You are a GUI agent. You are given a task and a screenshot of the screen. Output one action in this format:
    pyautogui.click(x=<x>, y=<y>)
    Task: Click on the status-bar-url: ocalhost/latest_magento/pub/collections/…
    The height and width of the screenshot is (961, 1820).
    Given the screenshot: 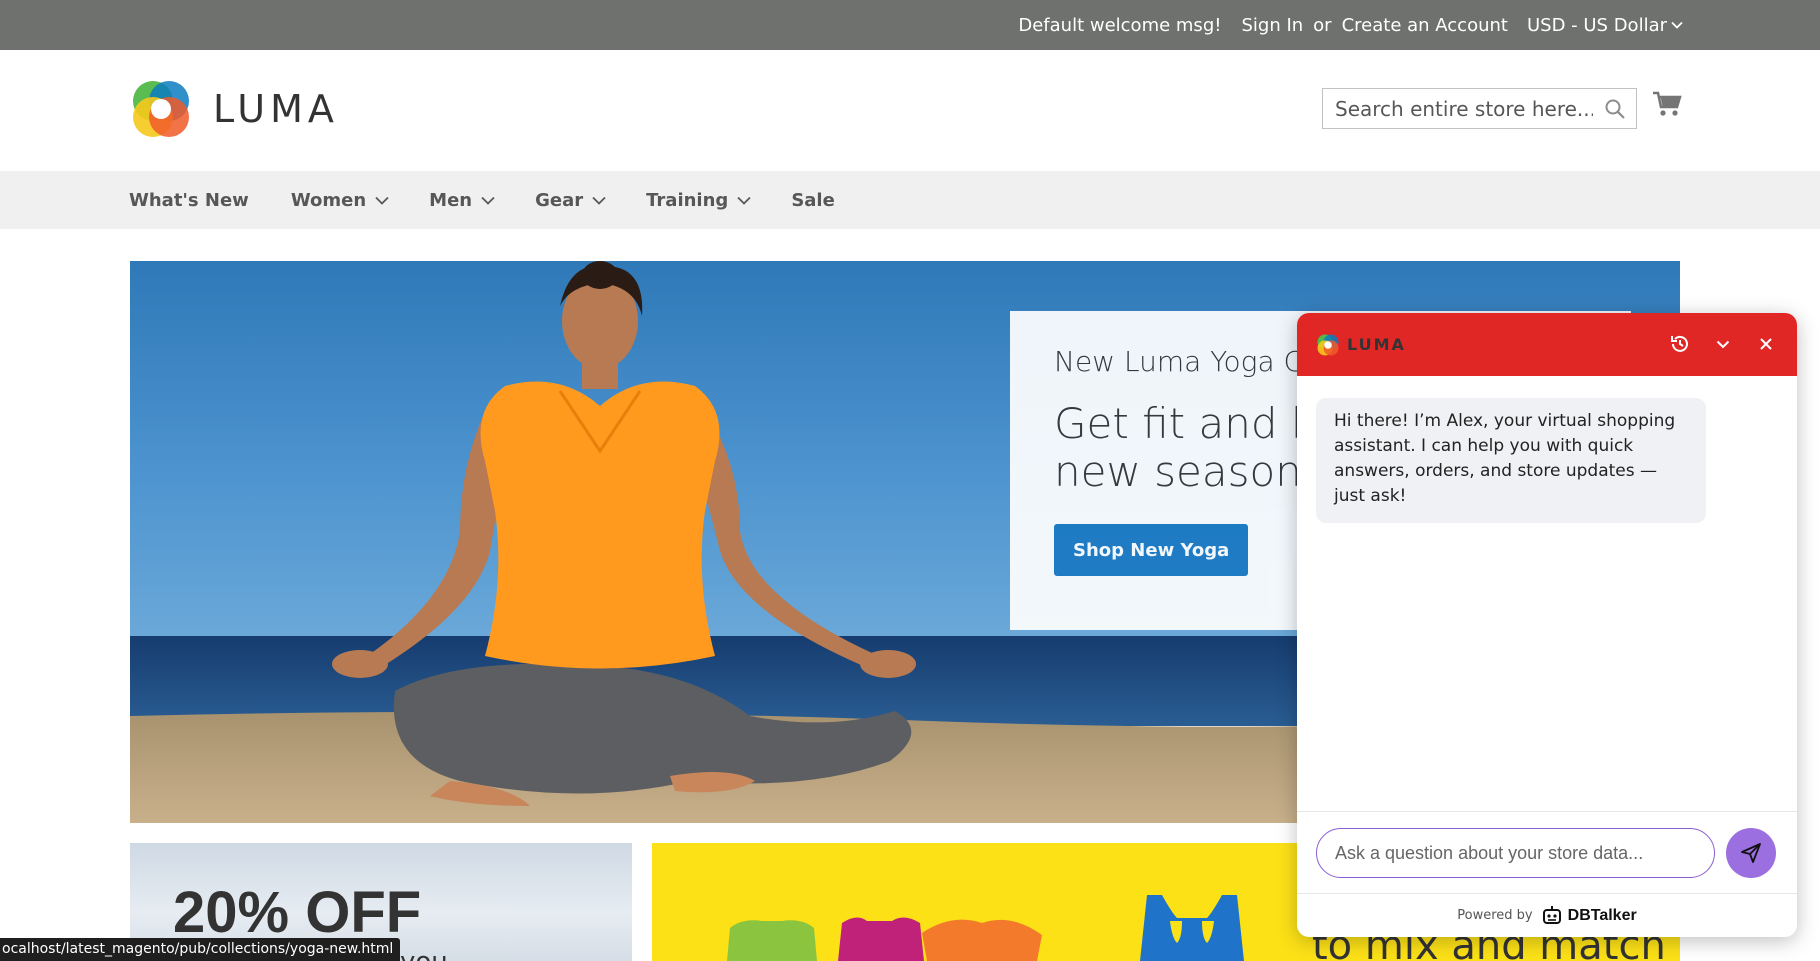 What is the action you would take?
    pyautogui.click(x=200, y=949)
    